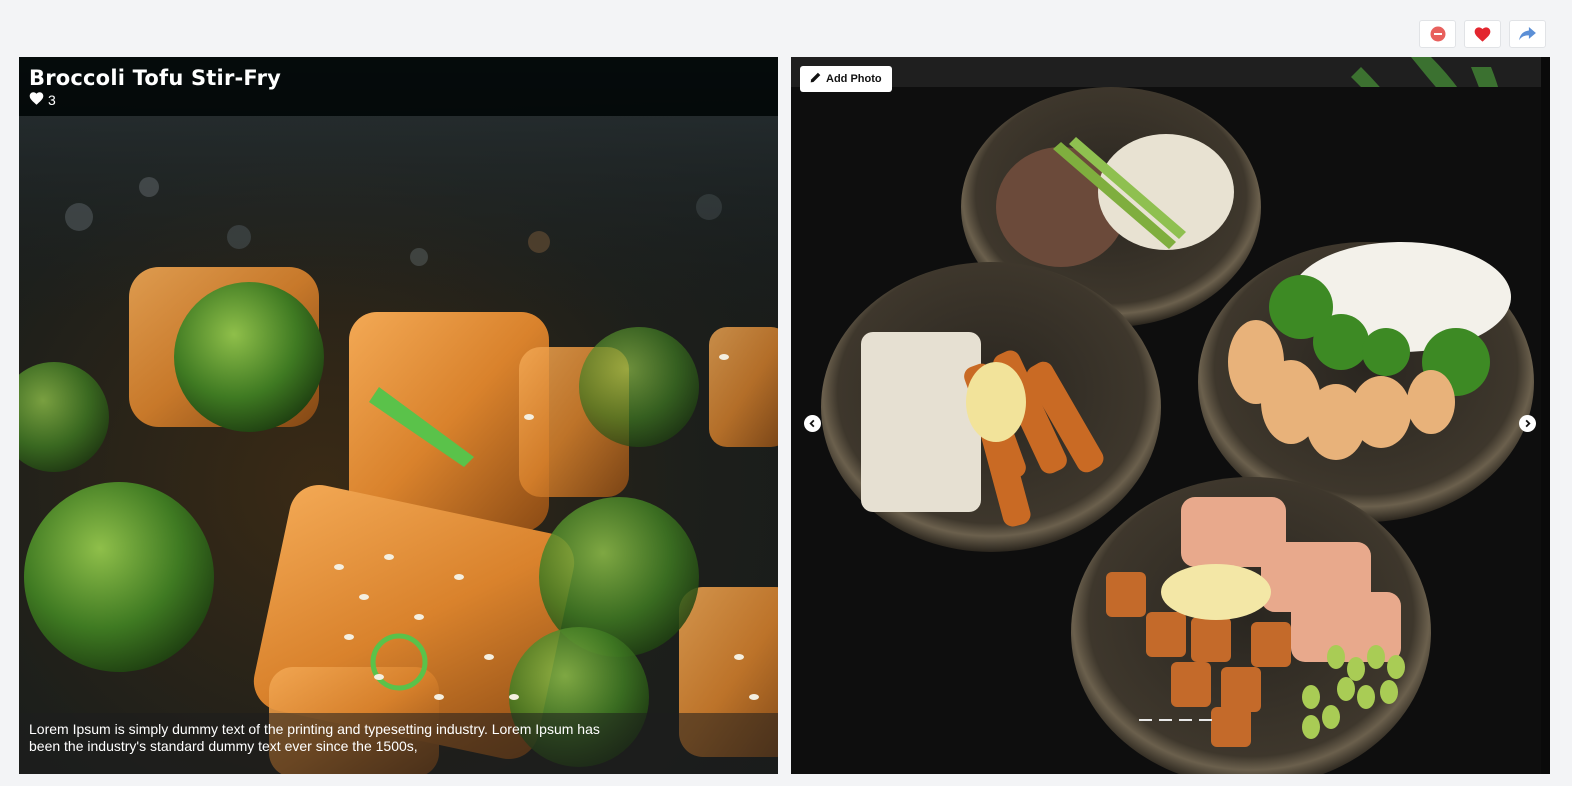 The image size is (1572, 786). What do you see at coordinates (155, 78) in the screenshot?
I see `recipe-title: Broccoli Tofu Stir-Fry` at bounding box center [155, 78].